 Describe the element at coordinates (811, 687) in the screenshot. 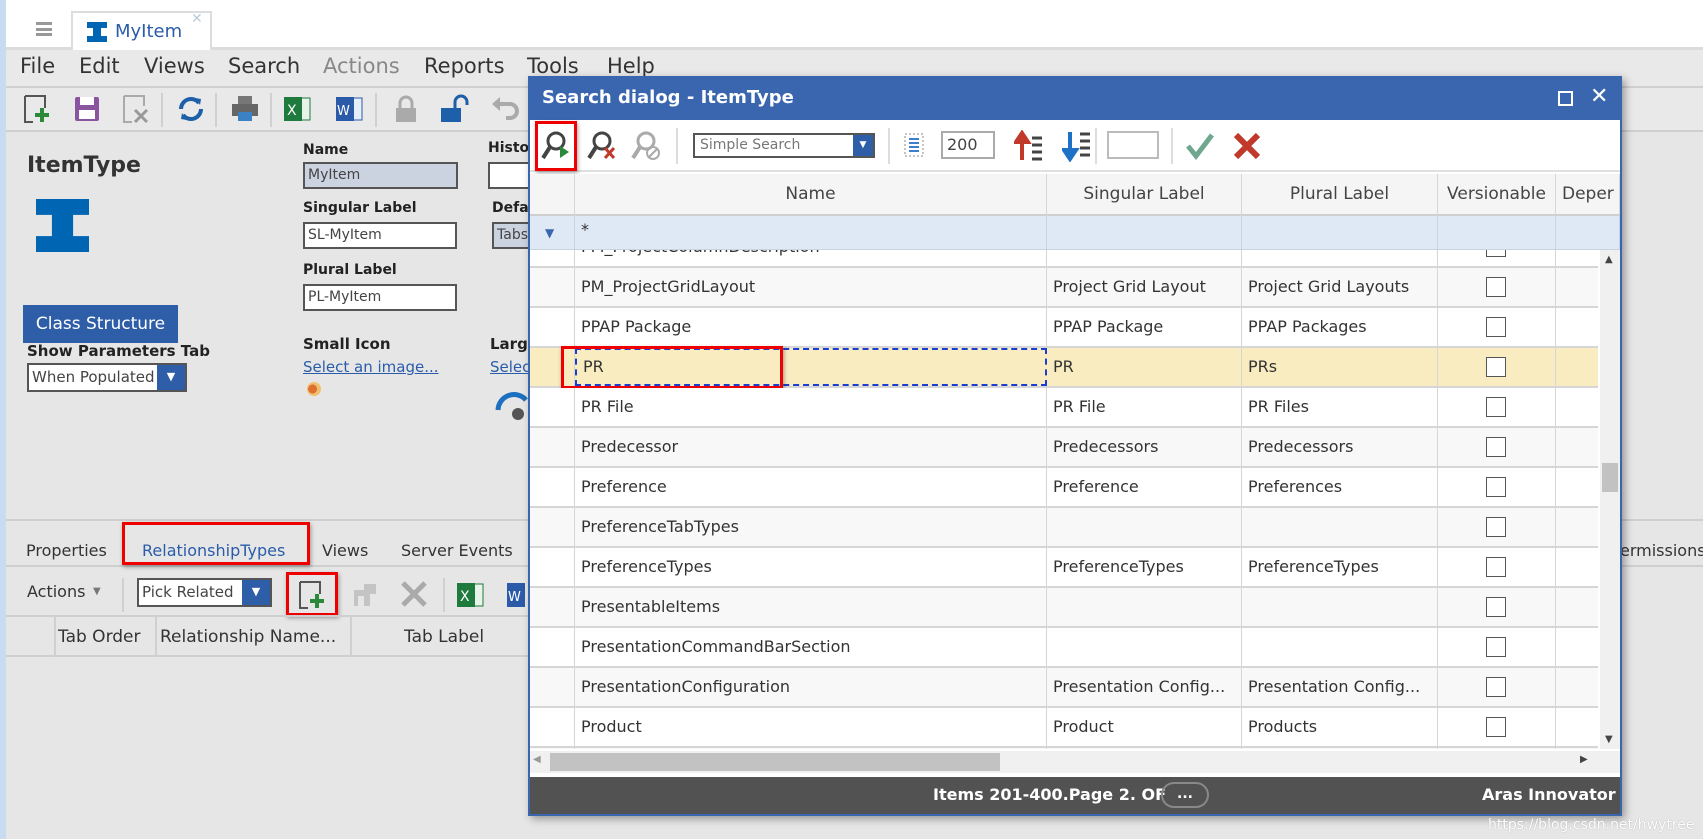

I see `name-cell: PresentationConfiguration` at that location.